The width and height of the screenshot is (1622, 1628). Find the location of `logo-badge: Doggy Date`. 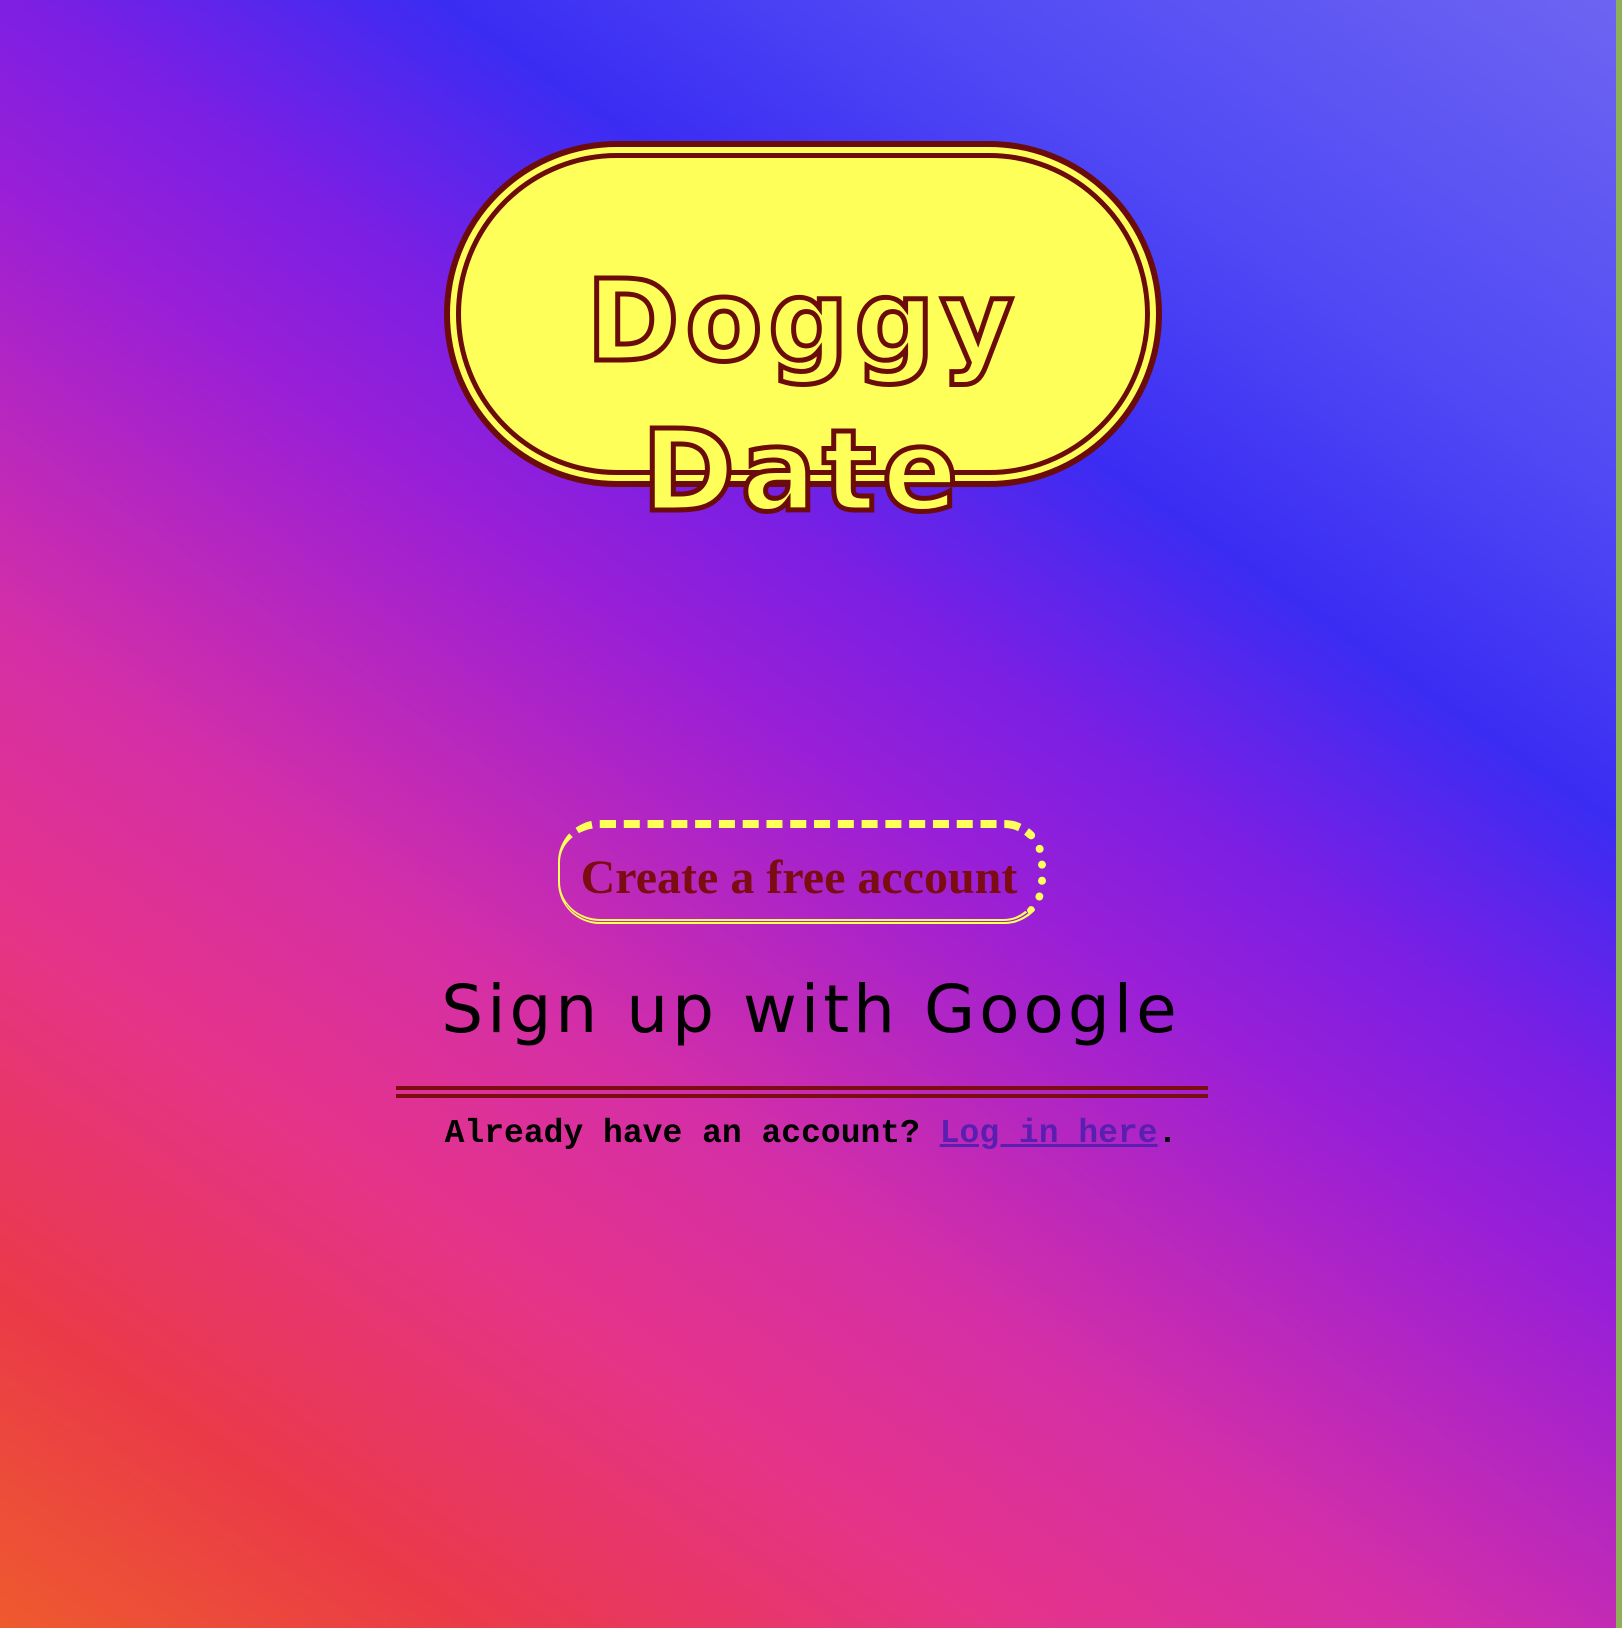

logo-badge: Doggy Date is located at coordinates (803, 340).